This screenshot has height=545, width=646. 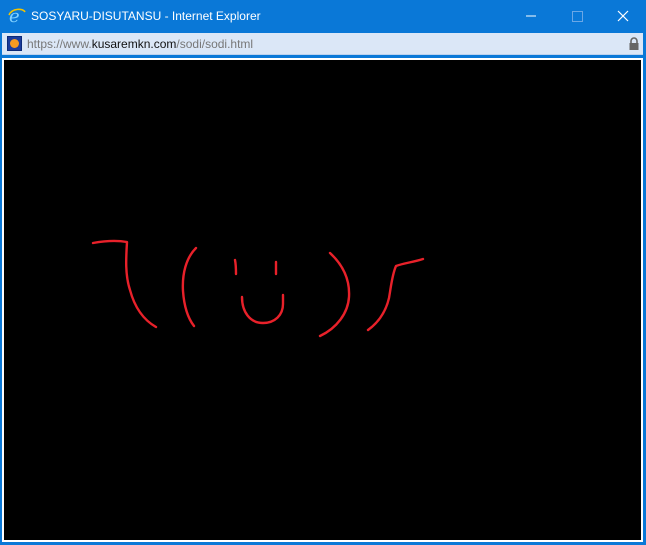 What do you see at coordinates (323, 16) in the screenshot?
I see `title-bar: e SOSYARU-DISUTANSU - Internet Explorer` at bounding box center [323, 16].